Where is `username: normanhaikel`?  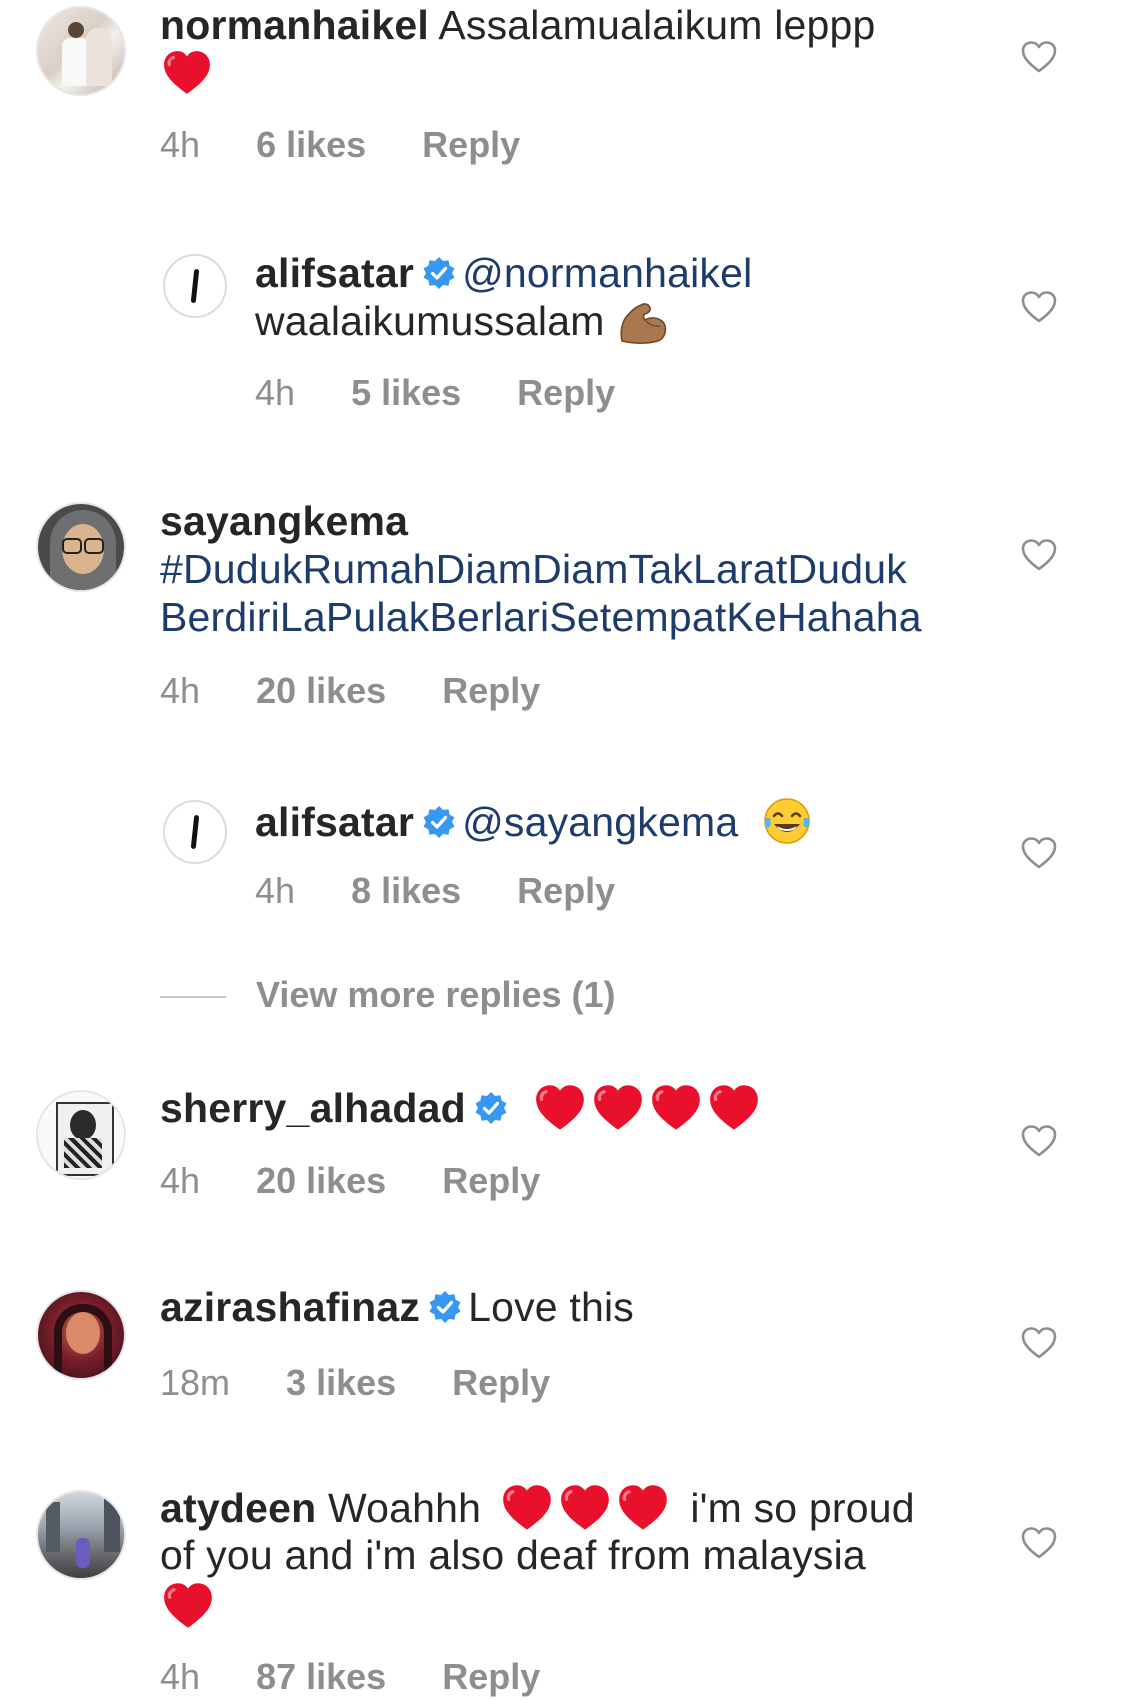
username: normanhaikel is located at coordinates (294, 25).